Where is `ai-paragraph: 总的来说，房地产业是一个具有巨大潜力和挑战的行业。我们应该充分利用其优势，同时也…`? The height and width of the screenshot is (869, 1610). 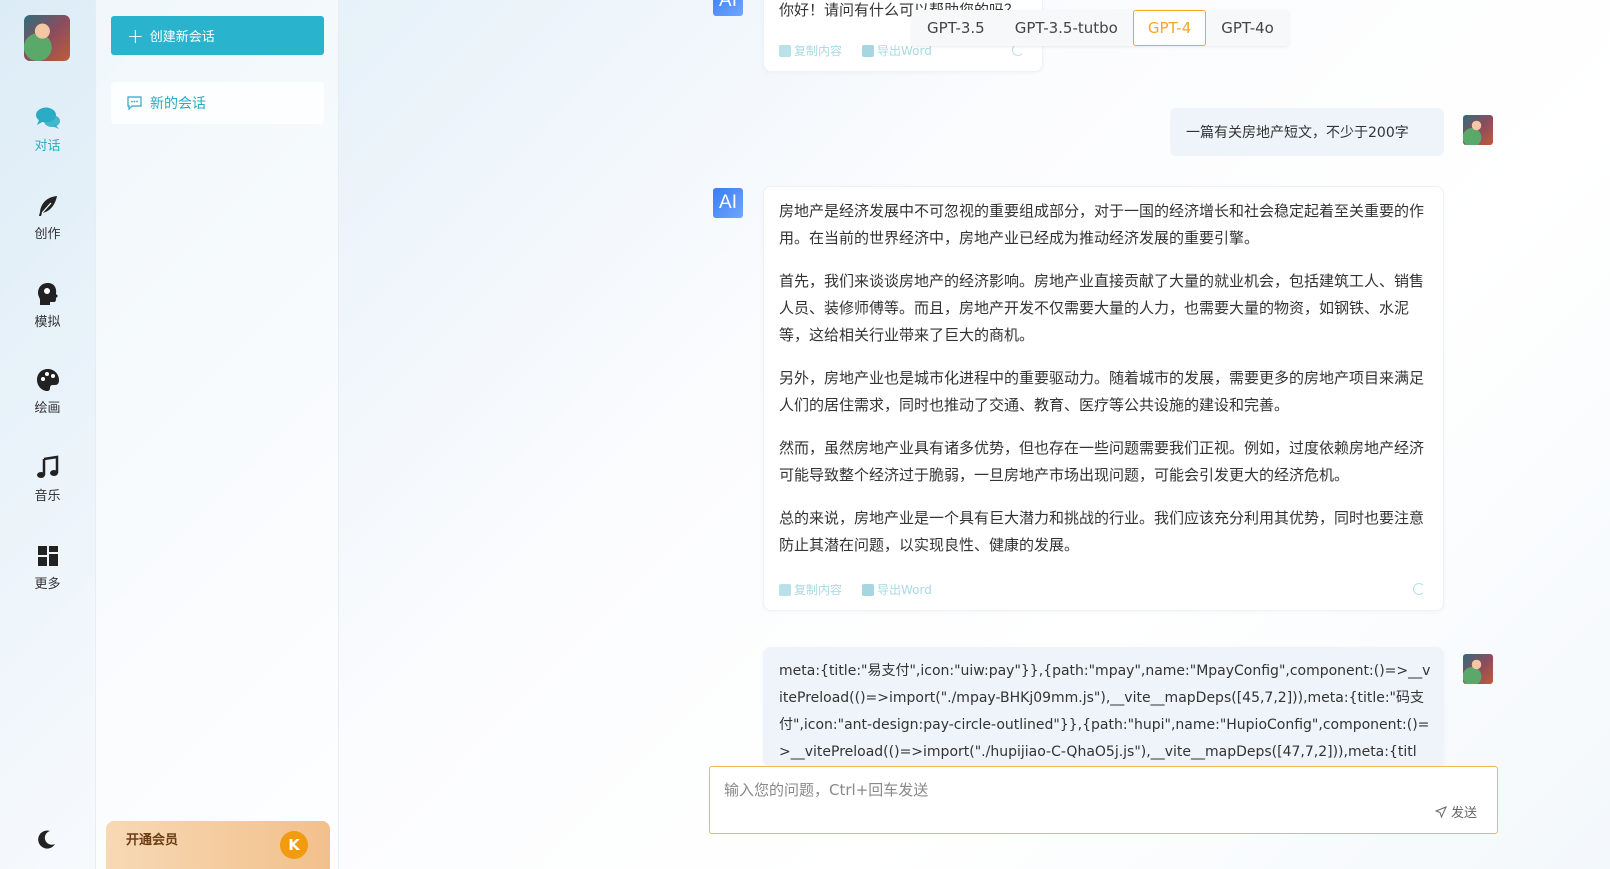 ai-paragraph: 总的来说，房地产业是一个具有巨大潜力和挑战的行业。我们应该充分利用其优势，同时也… is located at coordinates (1102, 531).